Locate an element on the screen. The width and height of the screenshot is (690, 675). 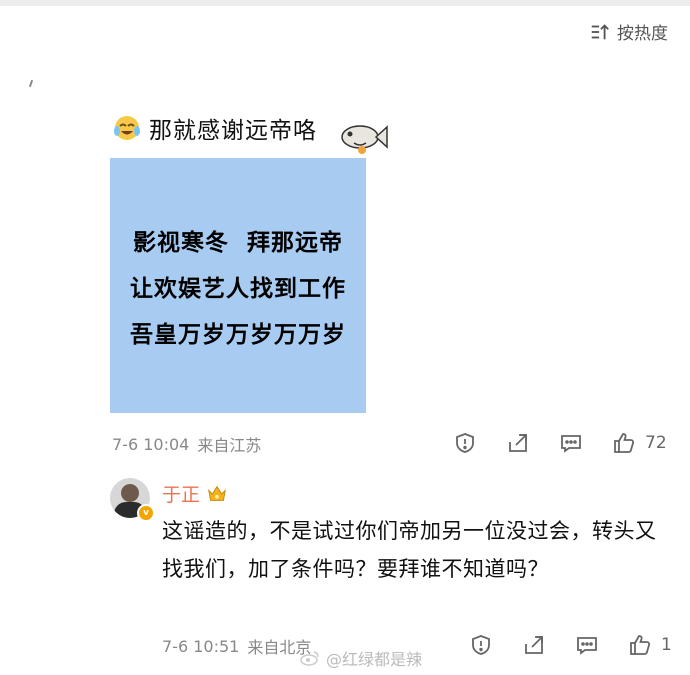
comment-actions: 72 is located at coordinates (559, 443).